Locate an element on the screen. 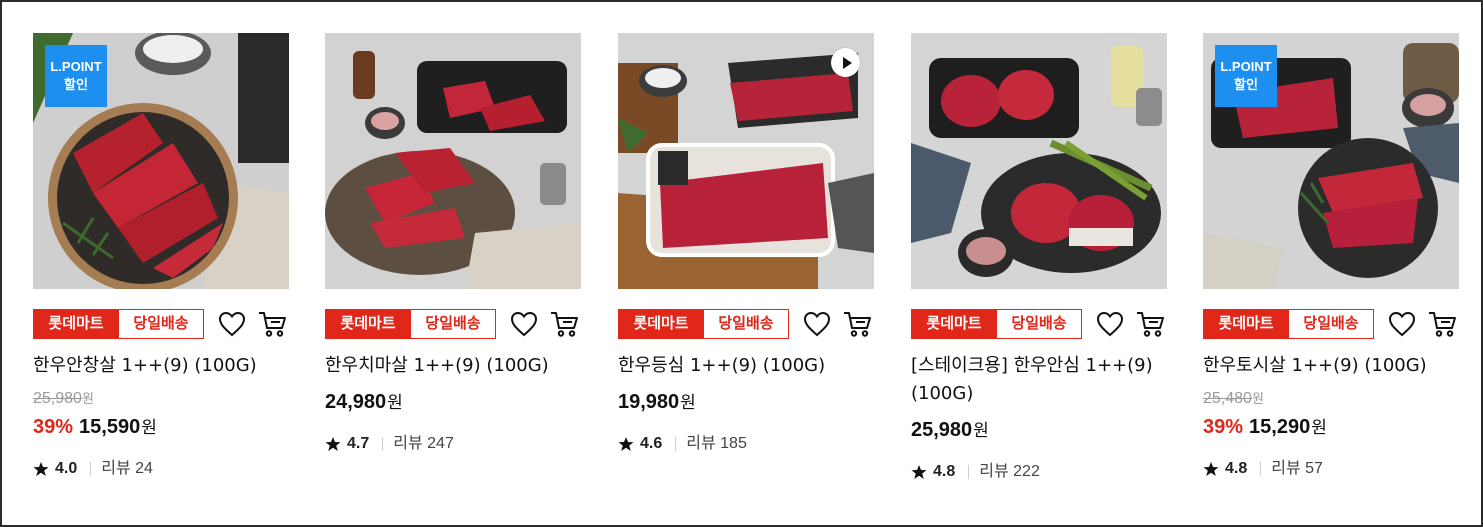 This screenshot has height=527, width=1483. rating-row: 4.6 리뷰 185 is located at coordinates (746, 444).